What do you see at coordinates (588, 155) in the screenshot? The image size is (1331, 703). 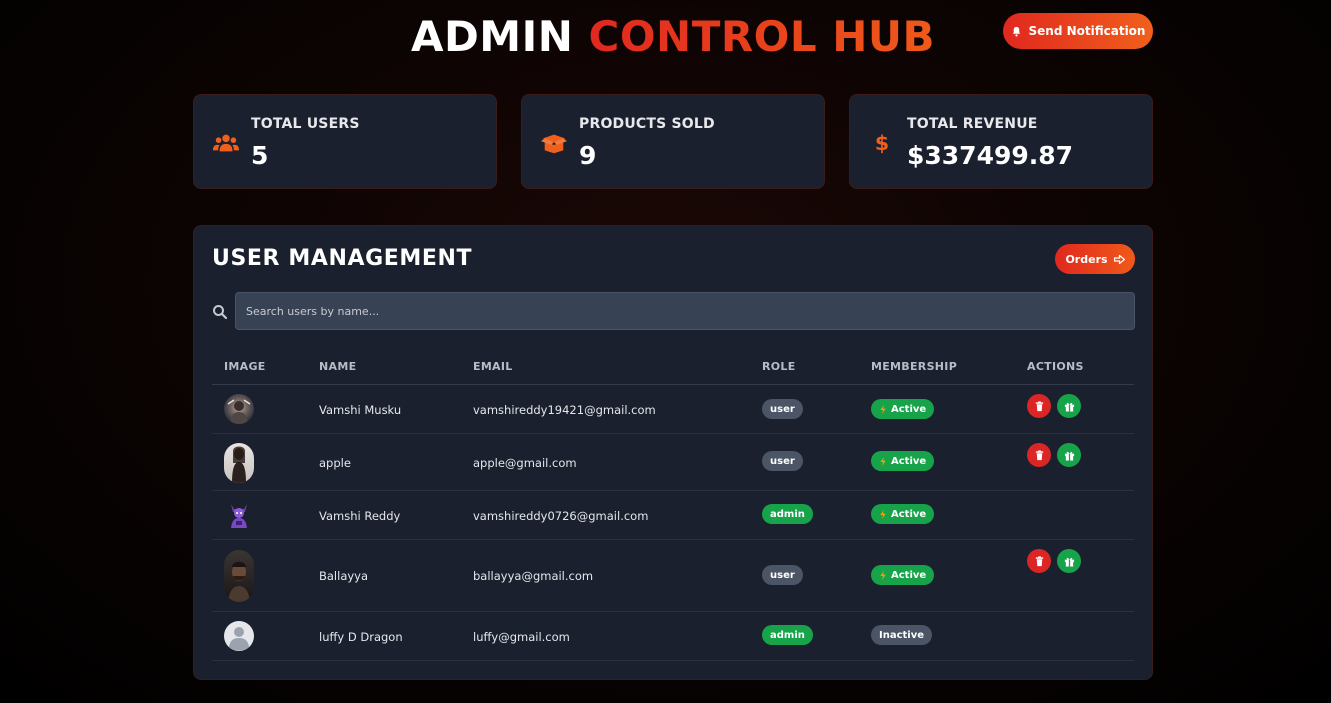 I see `stat-value: 9` at bounding box center [588, 155].